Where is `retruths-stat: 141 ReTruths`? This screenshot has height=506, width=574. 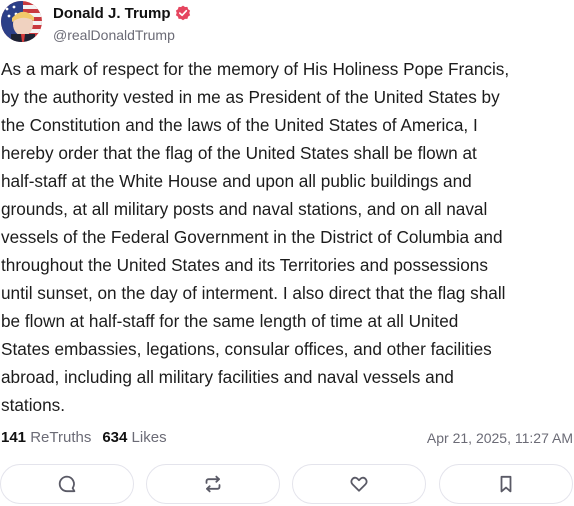
retruths-stat: 141 ReTruths is located at coordinates (46, 437).